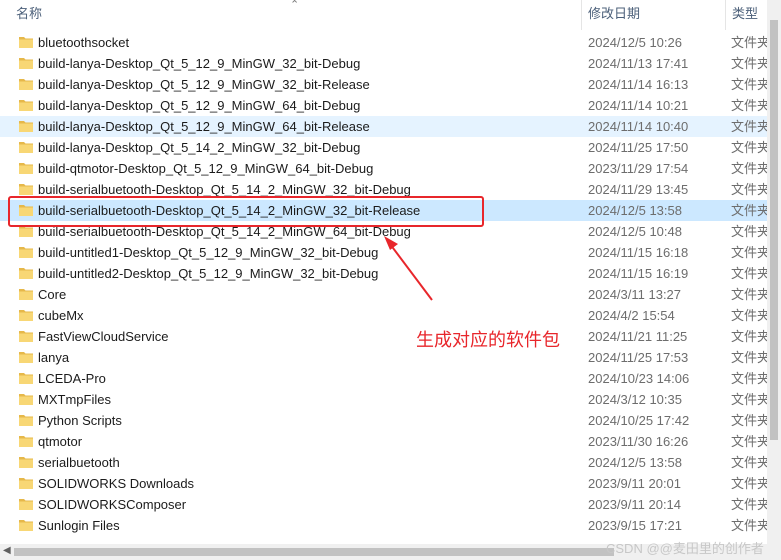 Image resolution: width=781 pixels, height=560 pixels. I want to click on annotation-arrow-icon, so click(408, 268).